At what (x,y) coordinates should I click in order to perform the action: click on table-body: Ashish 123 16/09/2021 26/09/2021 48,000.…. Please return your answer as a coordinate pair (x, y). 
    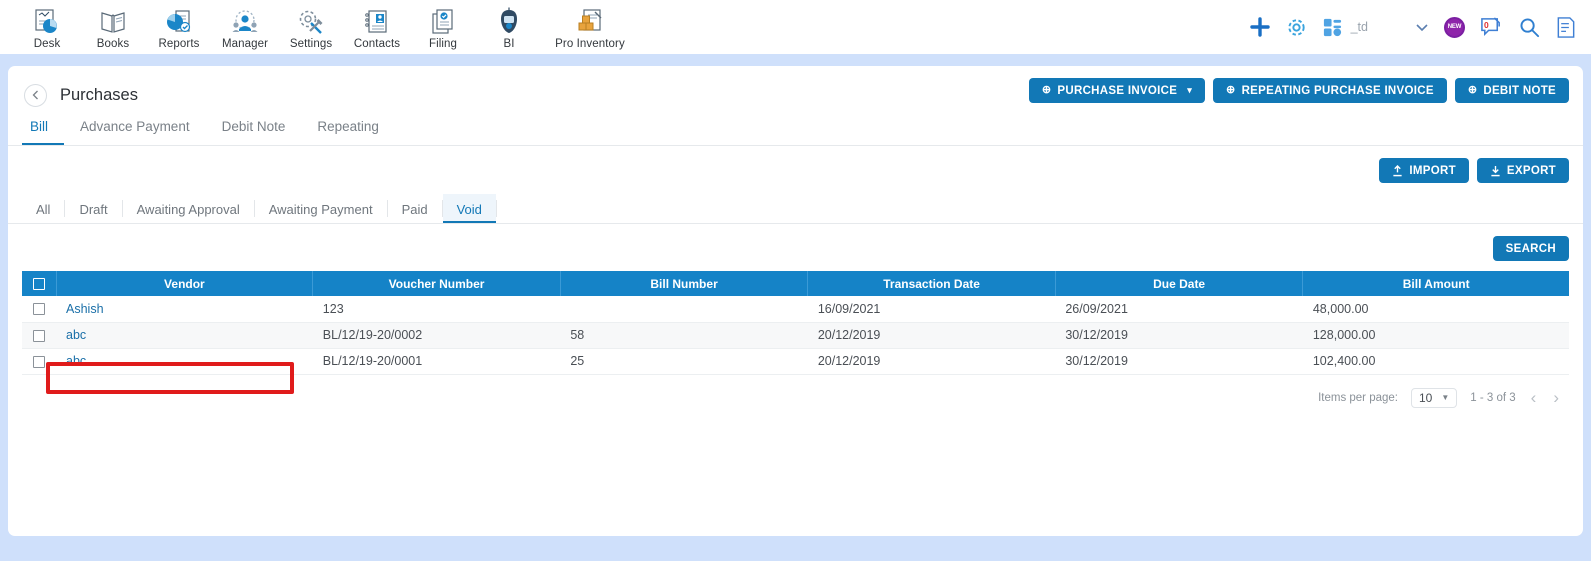
    Looking at the image, I should click on (795, 335).